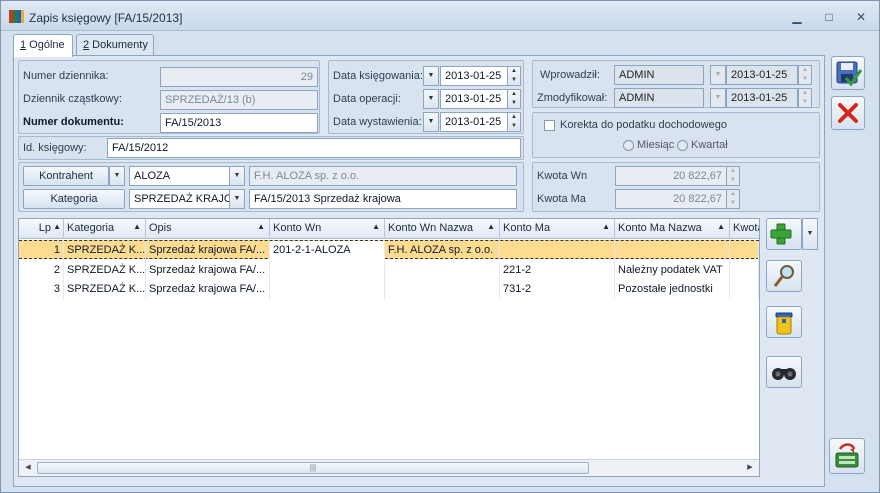 This screenshot has height=493, width=880. What do you see at coordinates (562, 176) in the screenshot?
I see `kwota-wn-label: Kwota Wn` at bounding box center [562, 176].